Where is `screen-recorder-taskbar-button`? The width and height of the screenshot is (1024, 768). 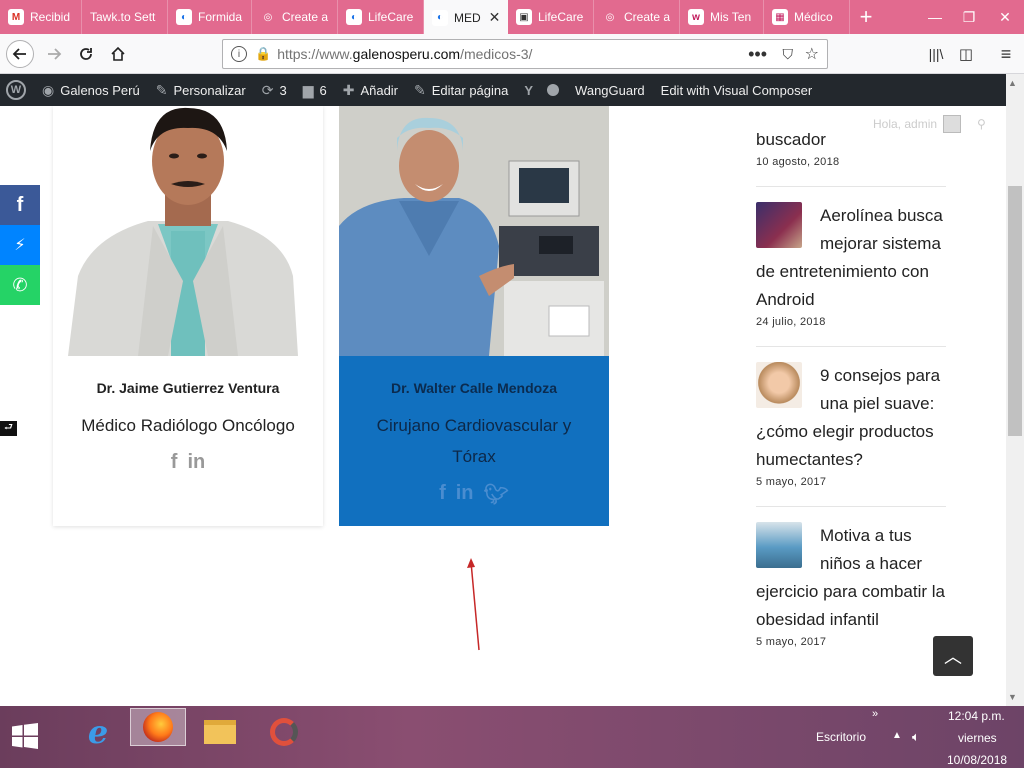
screen-recorder-taskbar-button is located at coordinates (284, 732).